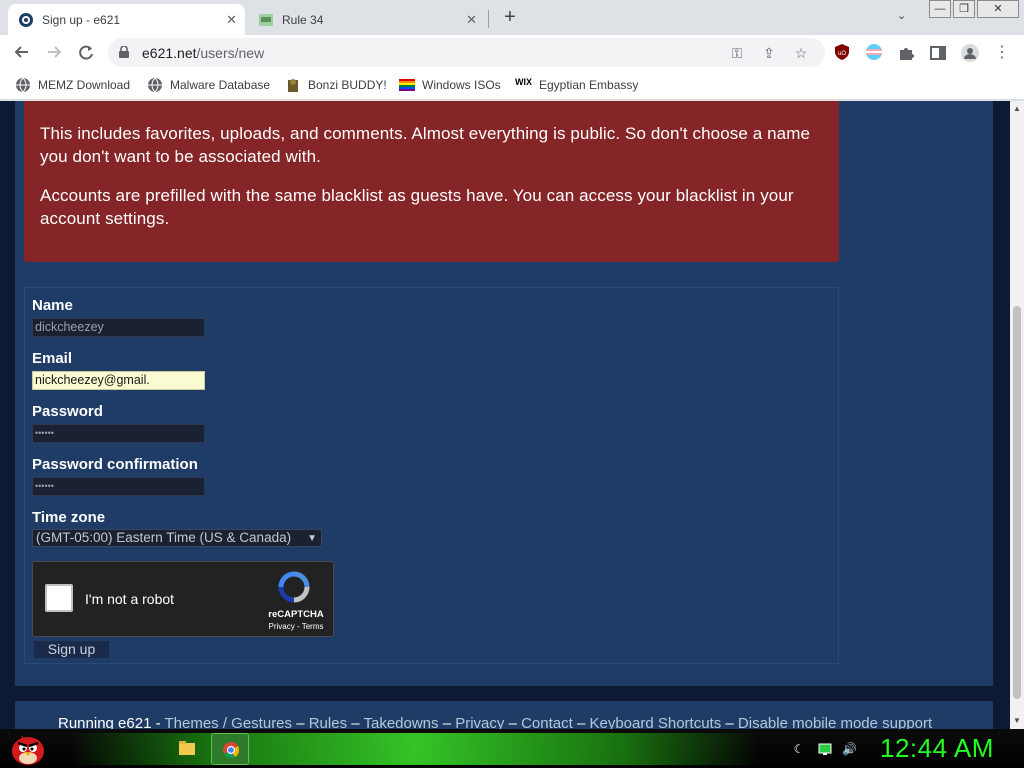  What do you see at coordinates (118, 433) in the screenshot?
I see `password-field: ••••••` at bounding box center [118, 433].